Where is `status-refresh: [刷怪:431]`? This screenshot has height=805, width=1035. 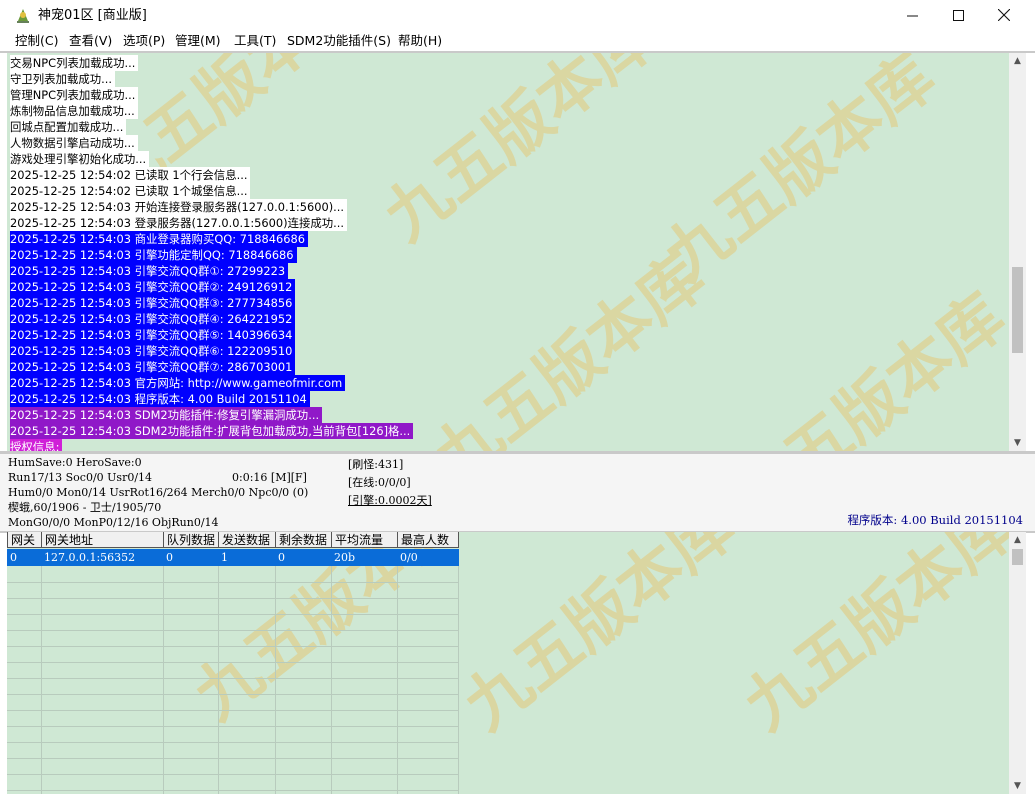
status-refresh: [刷怪:431] is located at coordinates (376, 464).